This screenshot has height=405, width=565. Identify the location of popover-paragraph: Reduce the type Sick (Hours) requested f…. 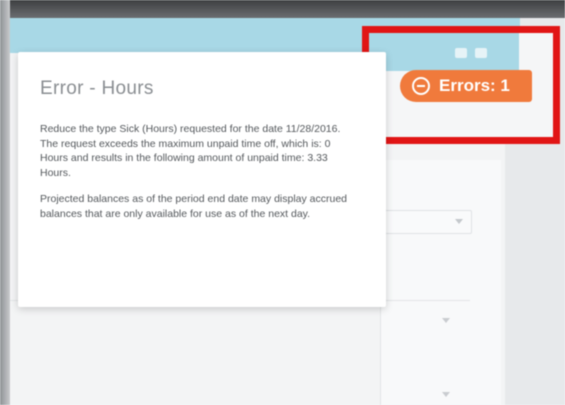
(190, 151).